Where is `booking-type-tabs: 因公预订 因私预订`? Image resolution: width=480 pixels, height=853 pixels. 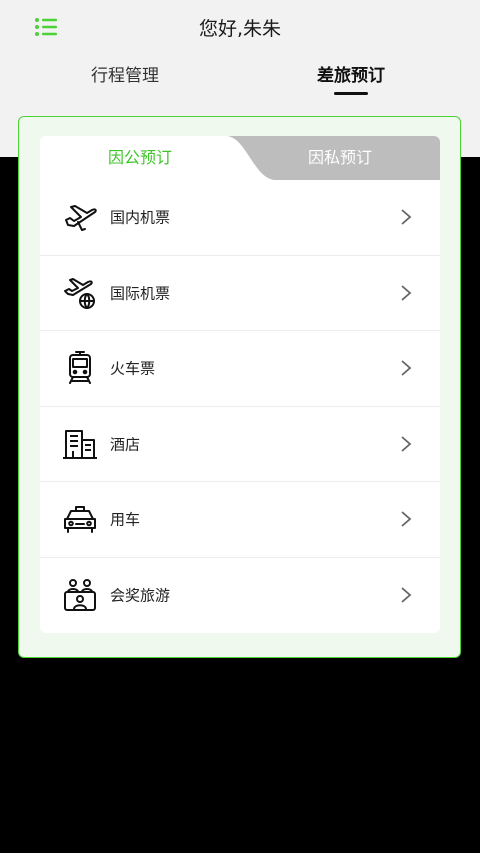 booking-type-tabs: 因公预订 因私预订 is located at coordinates (240, 158).